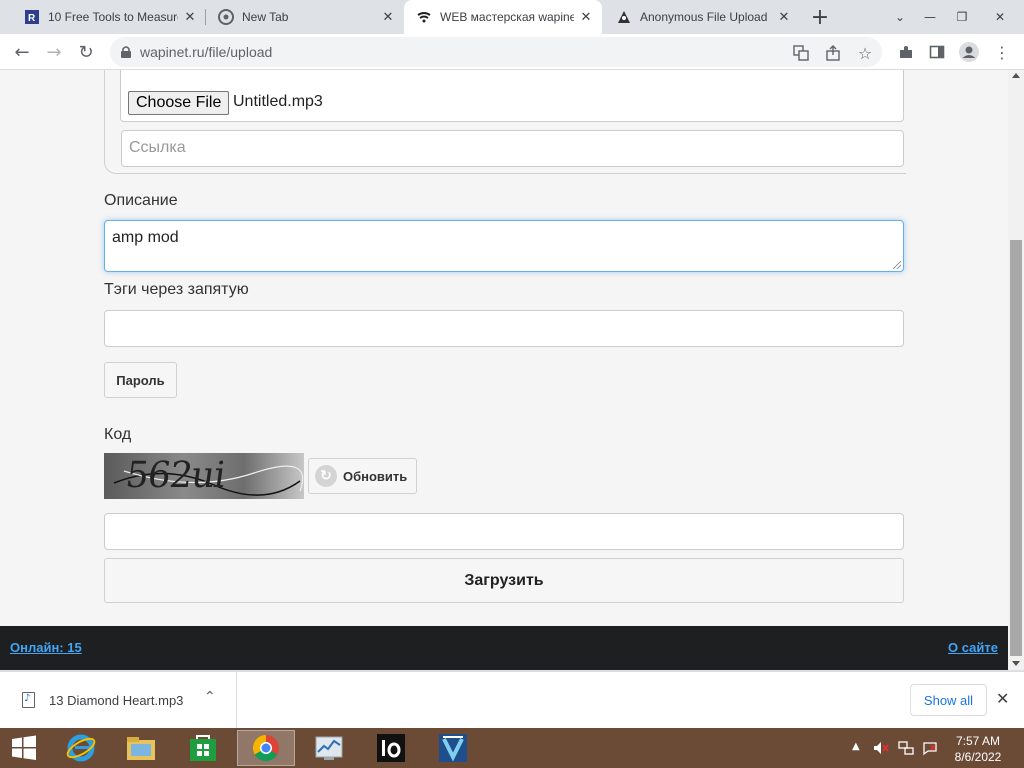  What do you see at coordinates (1002, 52) in the screenshot?
I see `menu-kebab-icon: ⋮` at bounding box center [1002, 52].